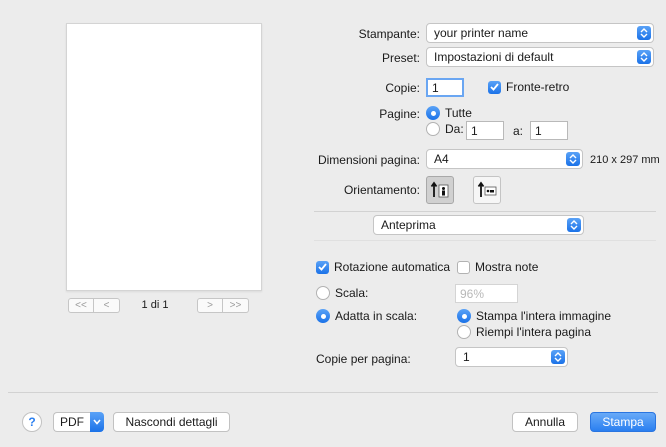 The width and height of the screenshot is (666, 447). I want to click on preview-forward-controls: > >>, so click(223, 305).